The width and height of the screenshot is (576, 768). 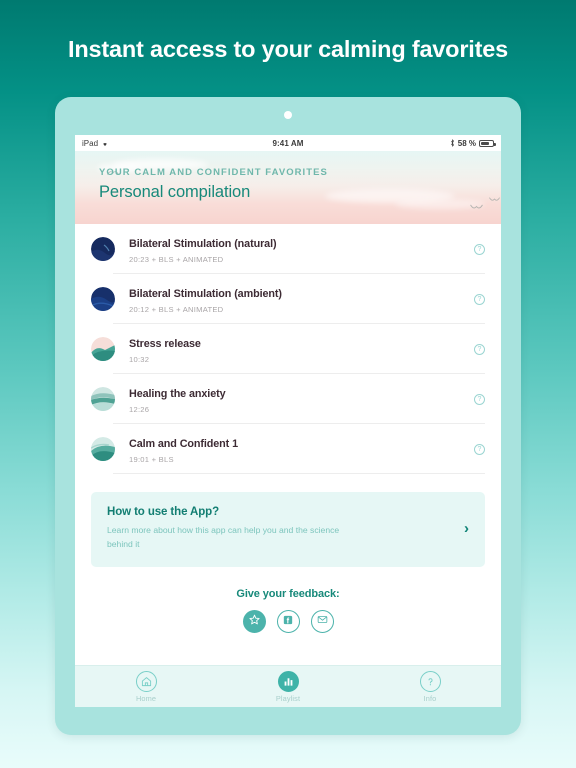 I want to click on camera-dot, so click(x=288, y=115).